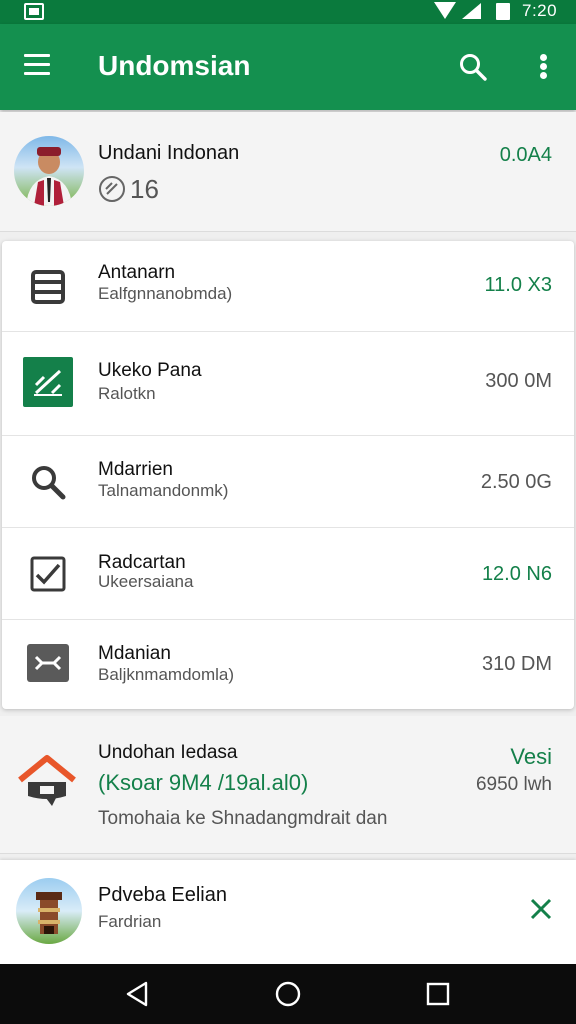  I want to click on promo-badge: Vesi, so click(531, 756).